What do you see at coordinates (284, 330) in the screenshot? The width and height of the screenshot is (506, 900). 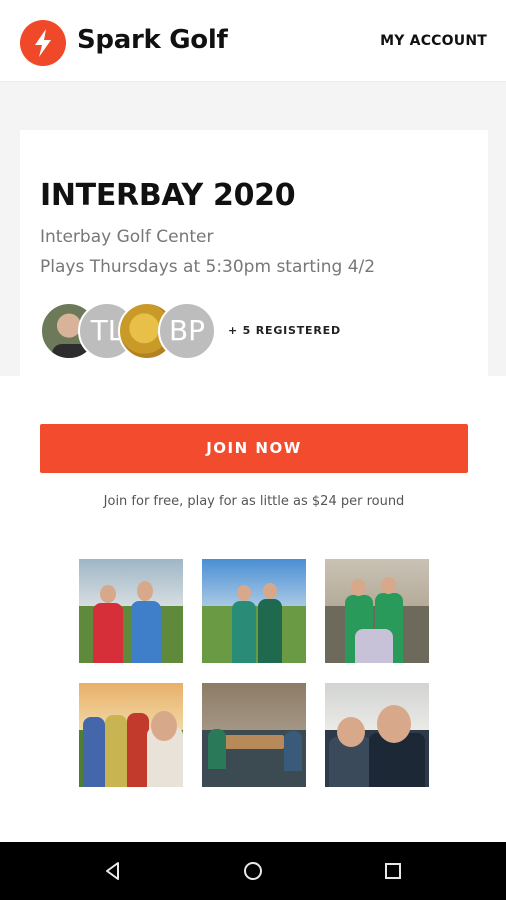 I see `registered-count: + 5 REGISTERED` at bounding box center [284, 330].